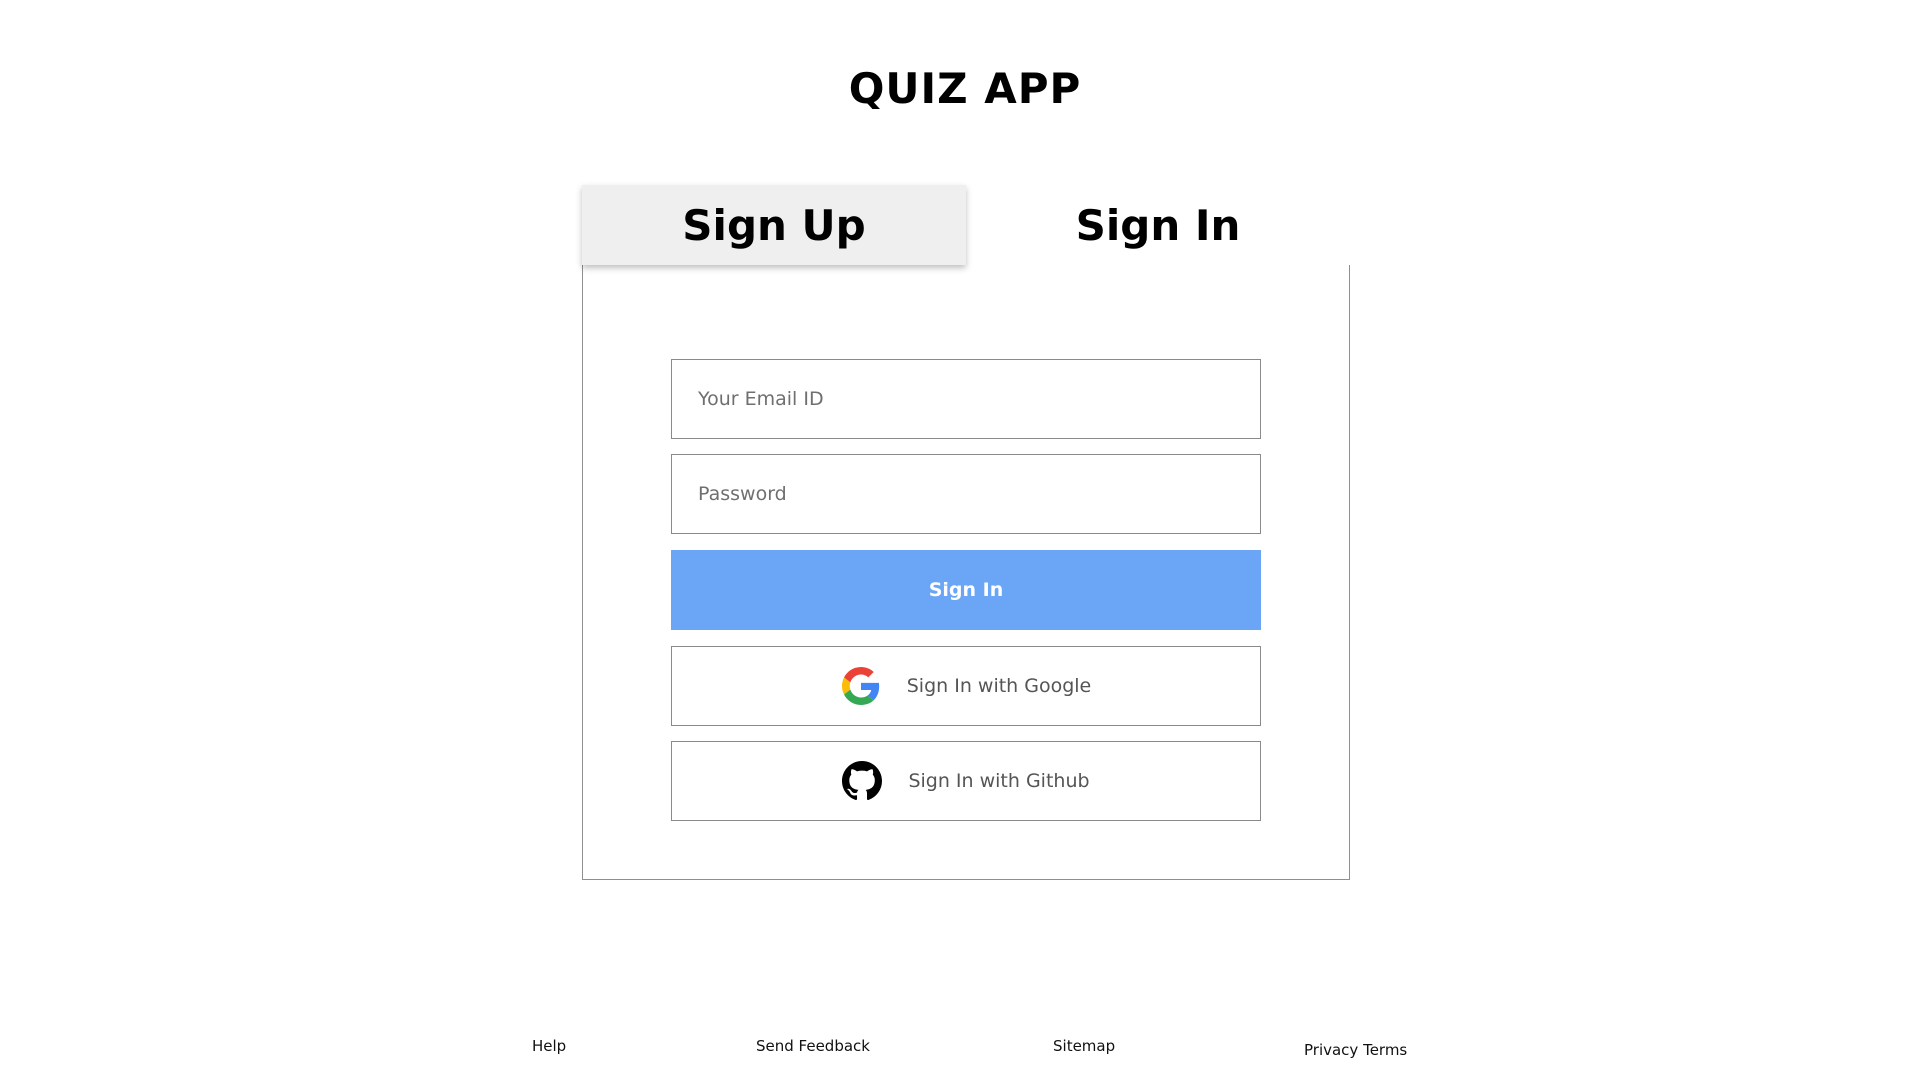  What do you see at coordinates (966, 590) in the screenshot?
I see `sign-in-button: Sign In` at bounding box center [966, 590].